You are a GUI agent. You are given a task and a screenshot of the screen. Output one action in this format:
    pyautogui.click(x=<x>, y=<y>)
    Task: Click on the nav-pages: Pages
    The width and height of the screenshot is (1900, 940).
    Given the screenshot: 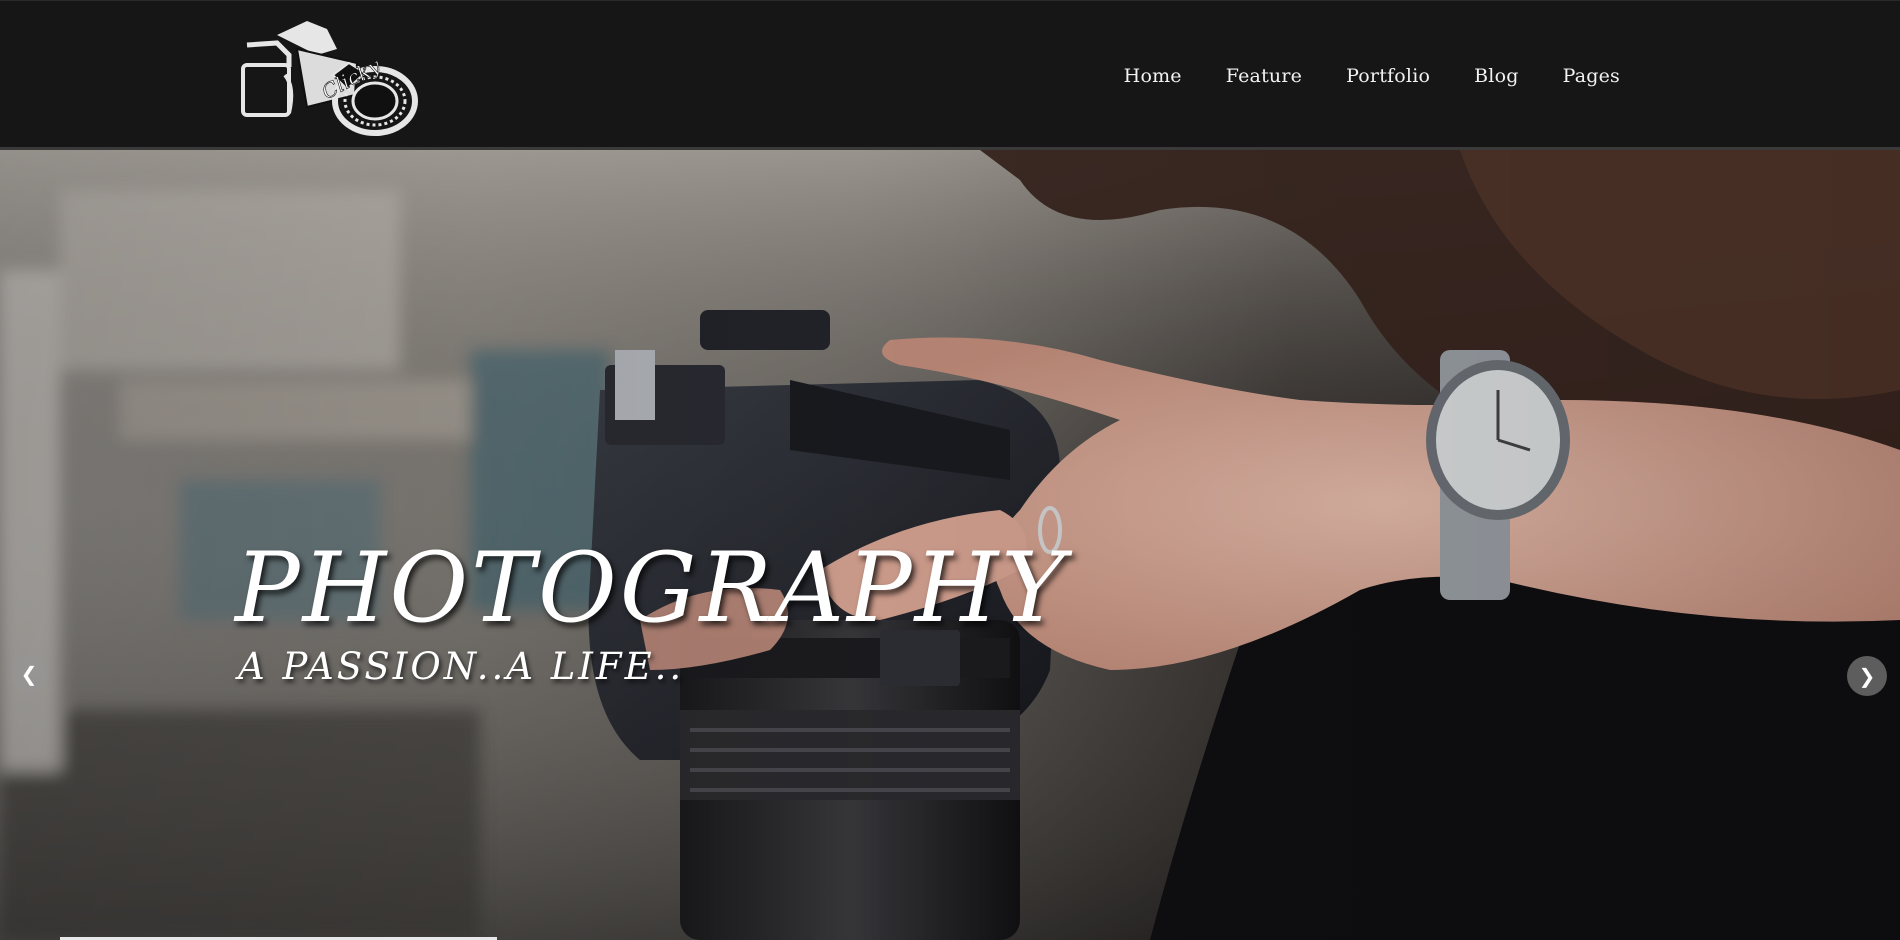 What is the action you would take?
    pyautogui.click(x=1591, y=76)
    